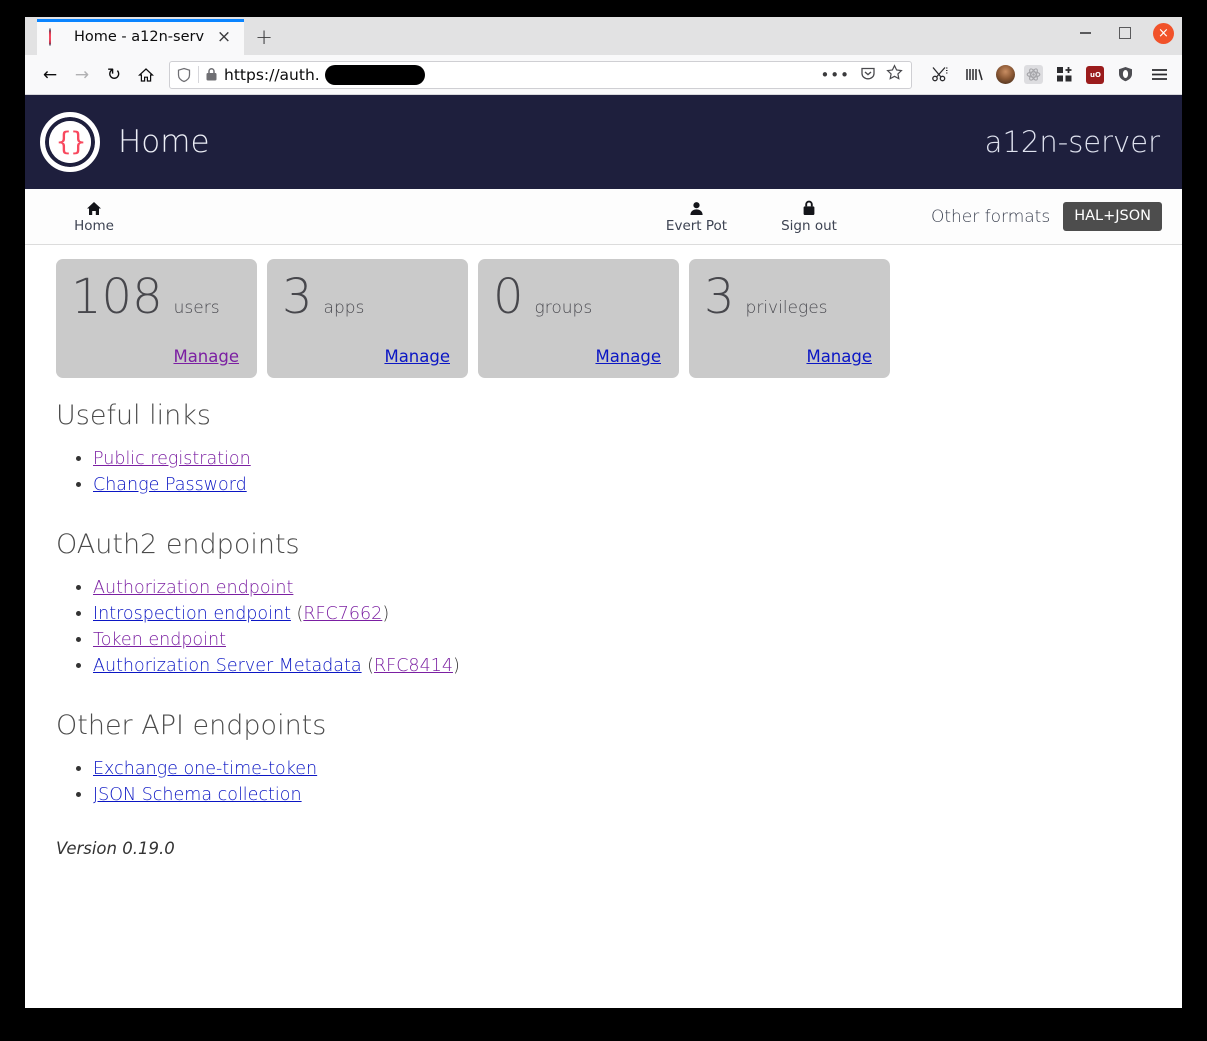 This screenshot has width=1207, height=1041. I want to click on nav-item-home-label: Home, so click(94, 226).